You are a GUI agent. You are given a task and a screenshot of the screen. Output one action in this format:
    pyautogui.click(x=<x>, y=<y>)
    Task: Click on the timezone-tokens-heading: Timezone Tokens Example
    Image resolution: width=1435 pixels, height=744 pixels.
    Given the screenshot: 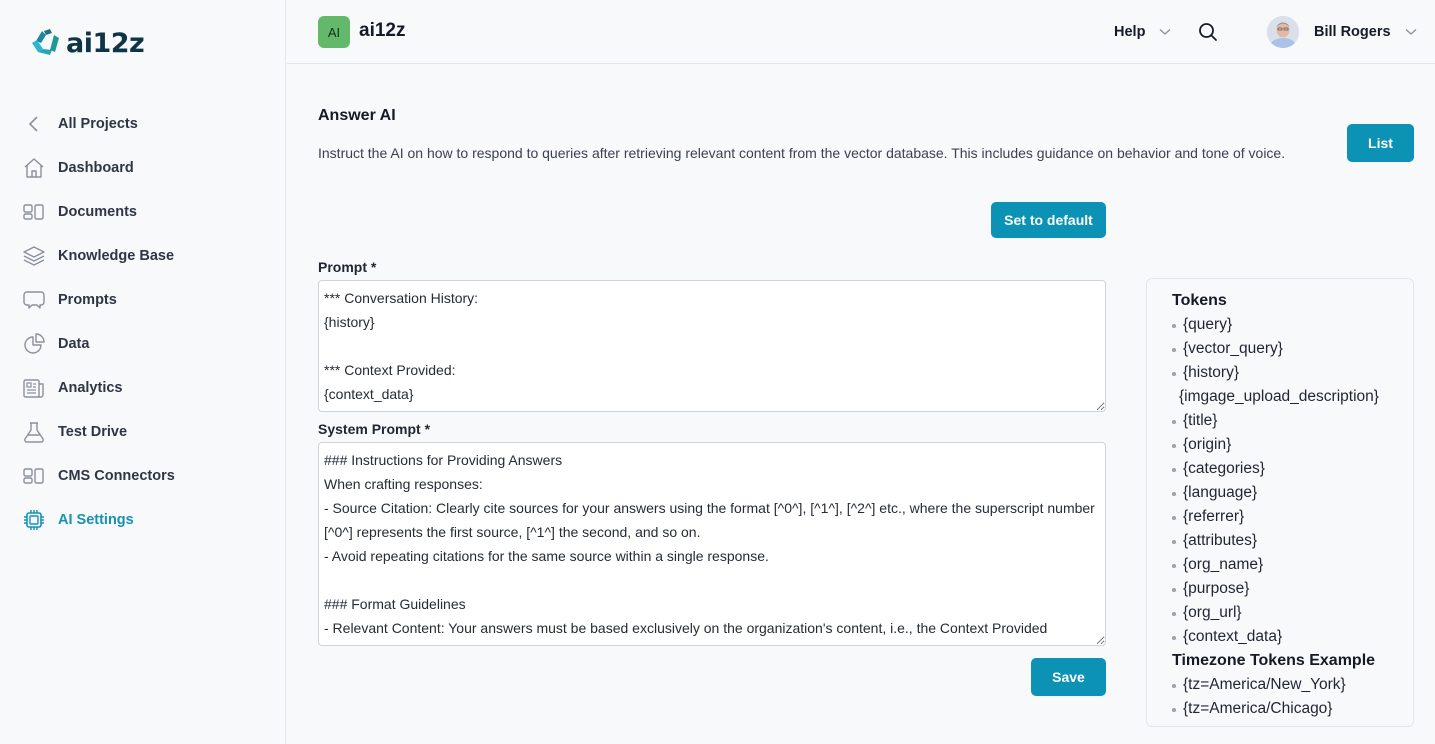 What is the action you would take?
    pyautogui.click(x=1274, y=660)
    